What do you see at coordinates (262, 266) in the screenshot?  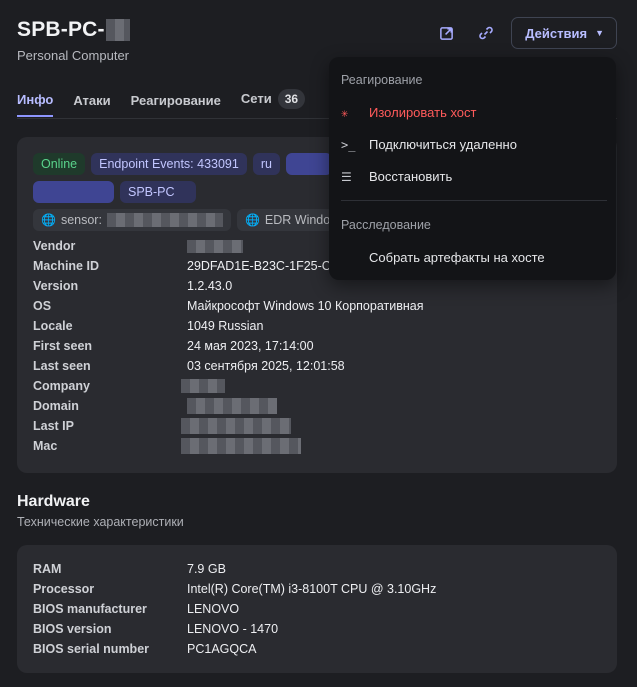 I see `info-value: 29DFAD1E-B23C-1F25-C0` at bounding box center [262, 266].